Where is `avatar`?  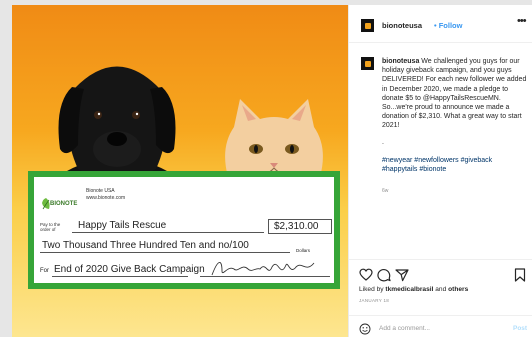 avatar is located at coordinates (367, 25).